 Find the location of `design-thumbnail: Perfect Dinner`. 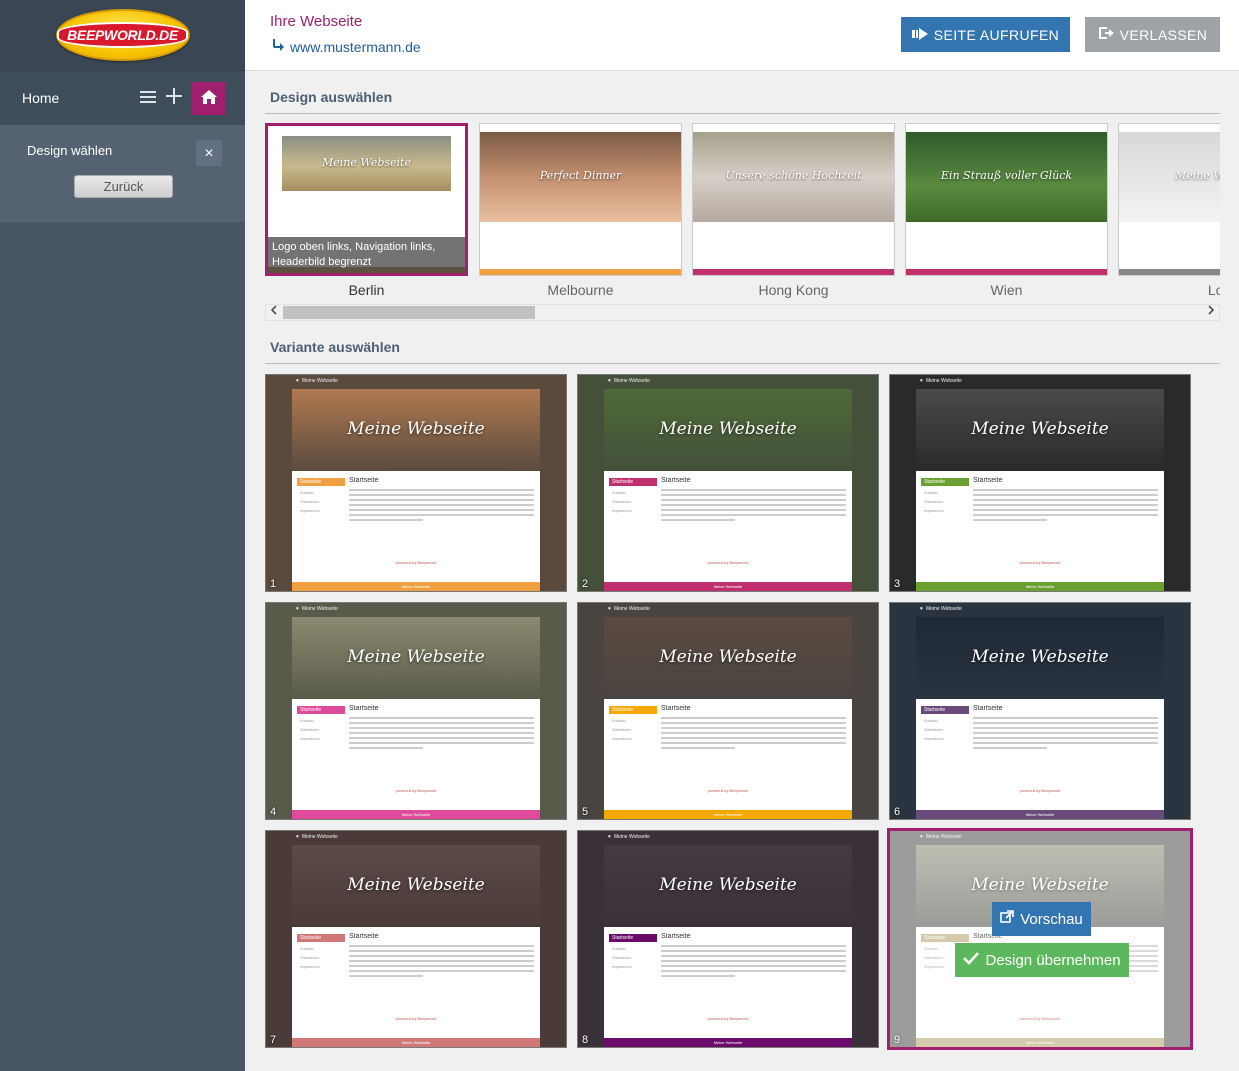

design-thumbnail: Perfect Dinner is located at coordinates (580, 199).